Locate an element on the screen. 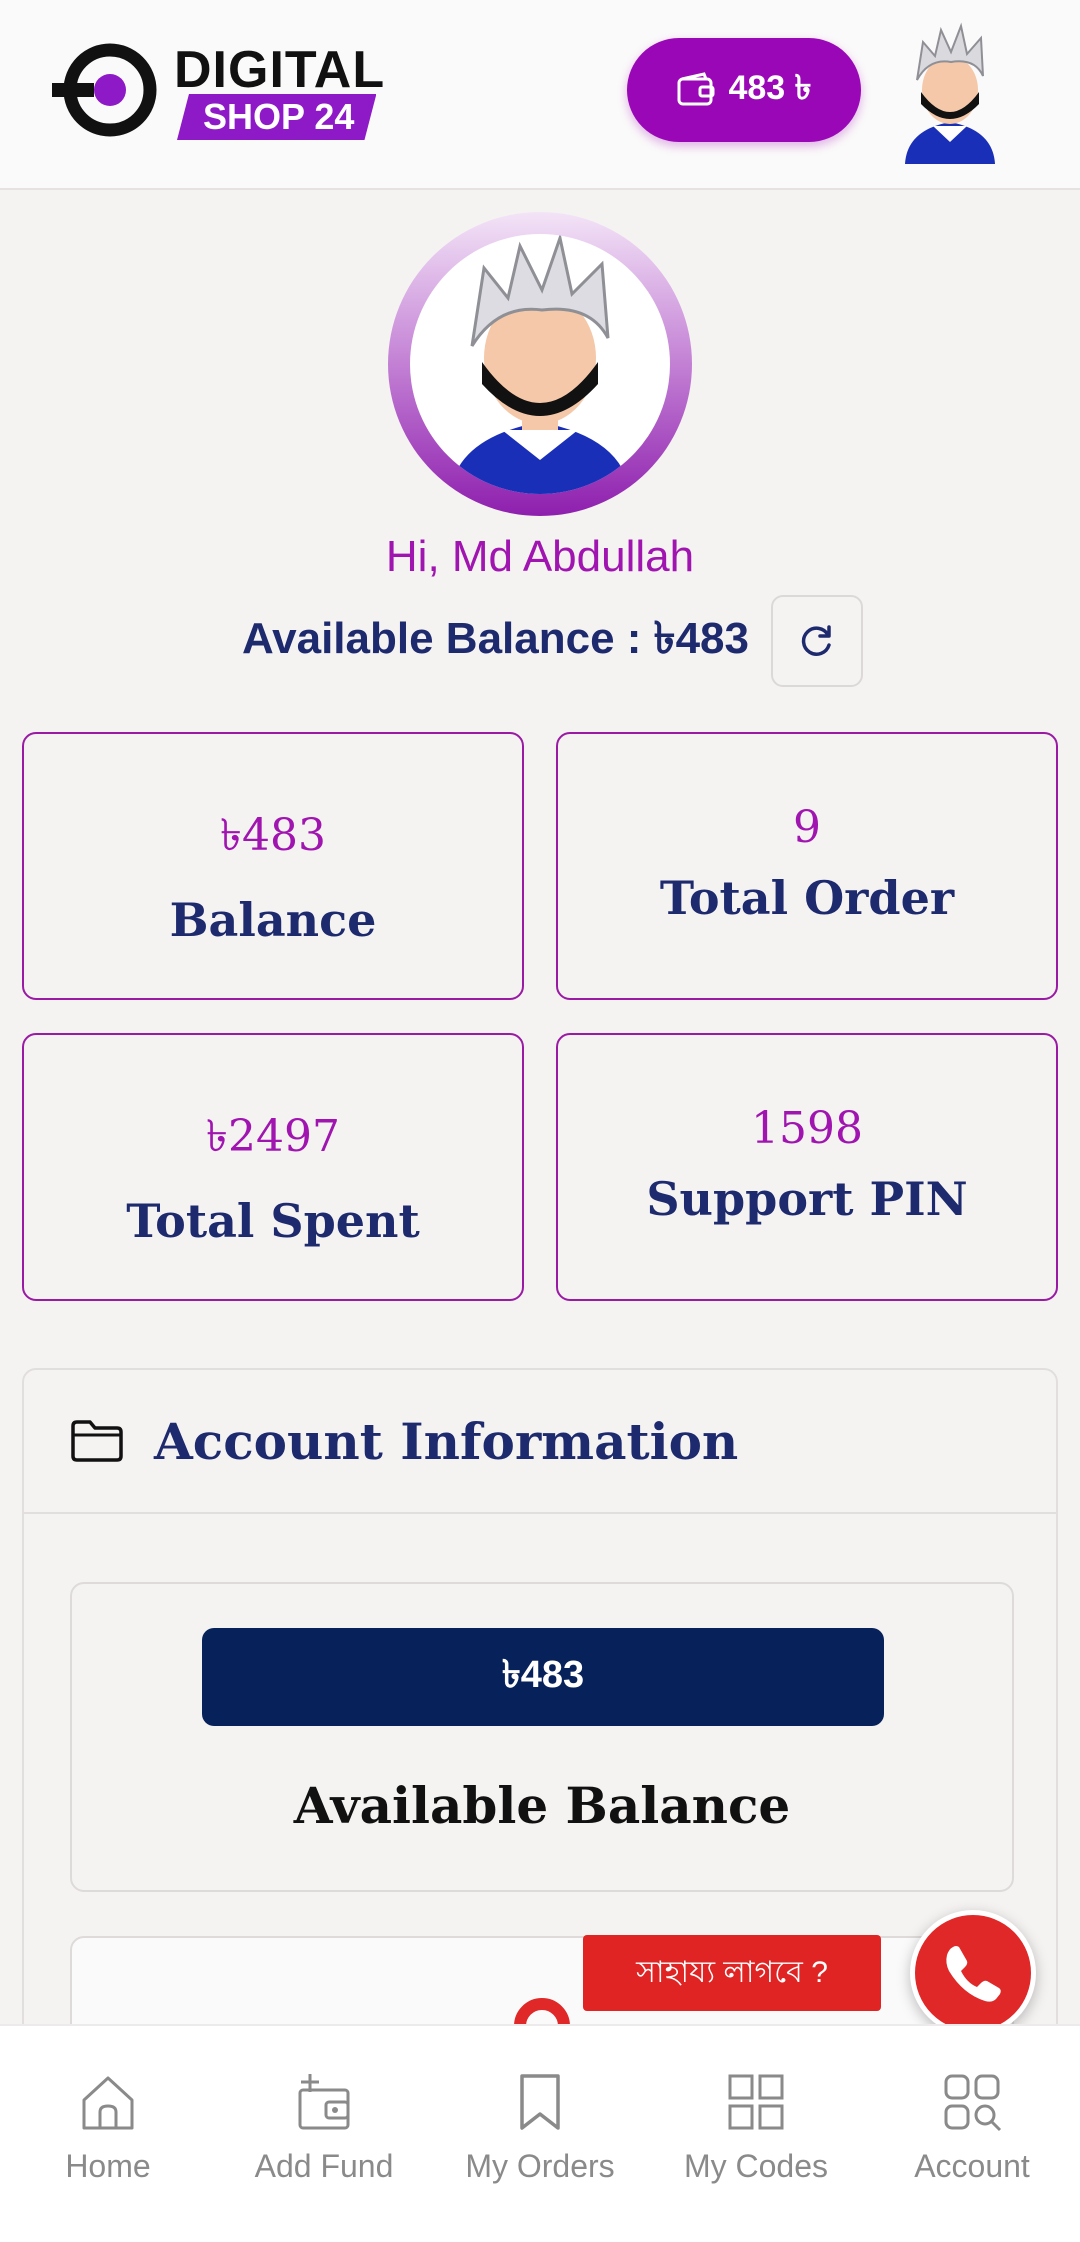 The width and height of the screenshot is (1080, 2242). stat-value: ৳2497 is located at coordinates (273, 1136).